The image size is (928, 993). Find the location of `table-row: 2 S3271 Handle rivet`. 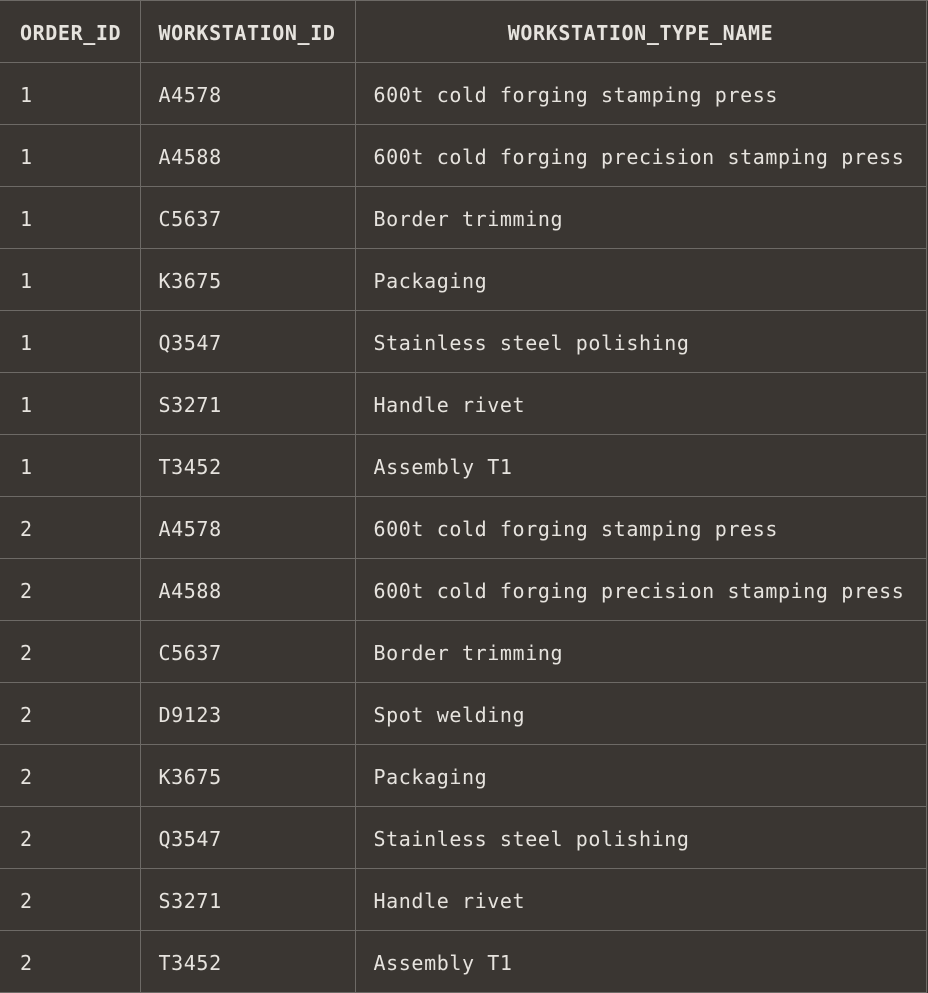

table-row: 2 S3271 Handle rivet is located at coordinates (463, 899).